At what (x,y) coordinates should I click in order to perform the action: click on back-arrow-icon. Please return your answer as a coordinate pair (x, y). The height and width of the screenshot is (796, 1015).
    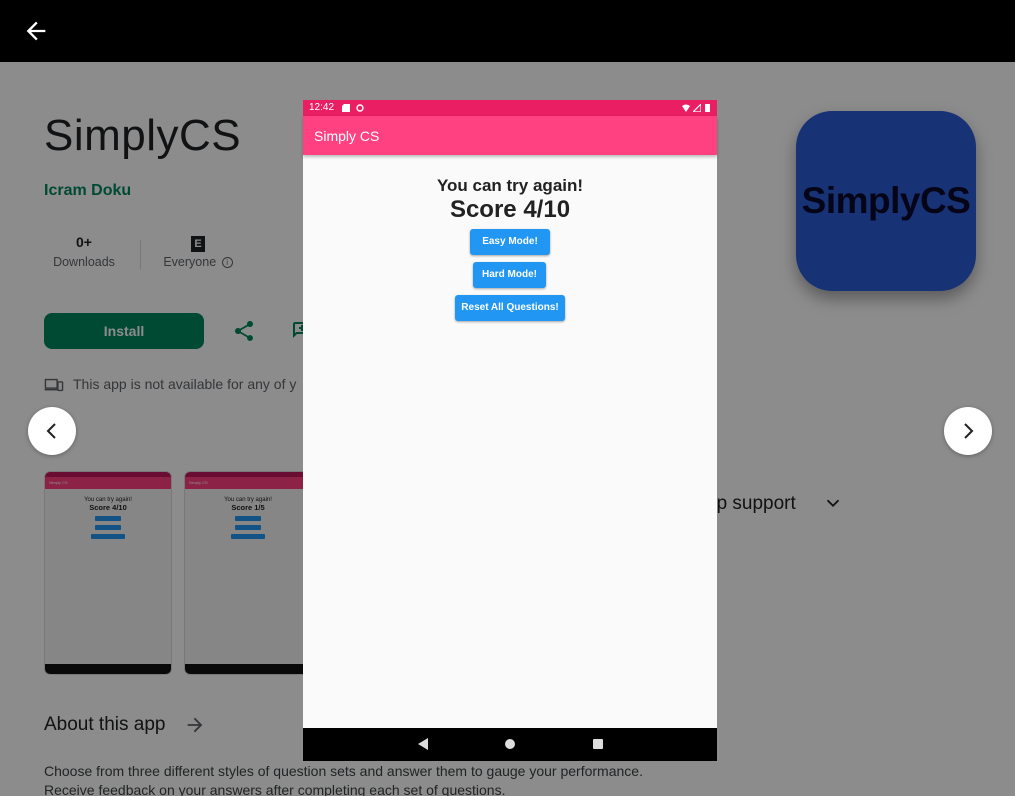
    Looking at the image, I should click on (36, 31).